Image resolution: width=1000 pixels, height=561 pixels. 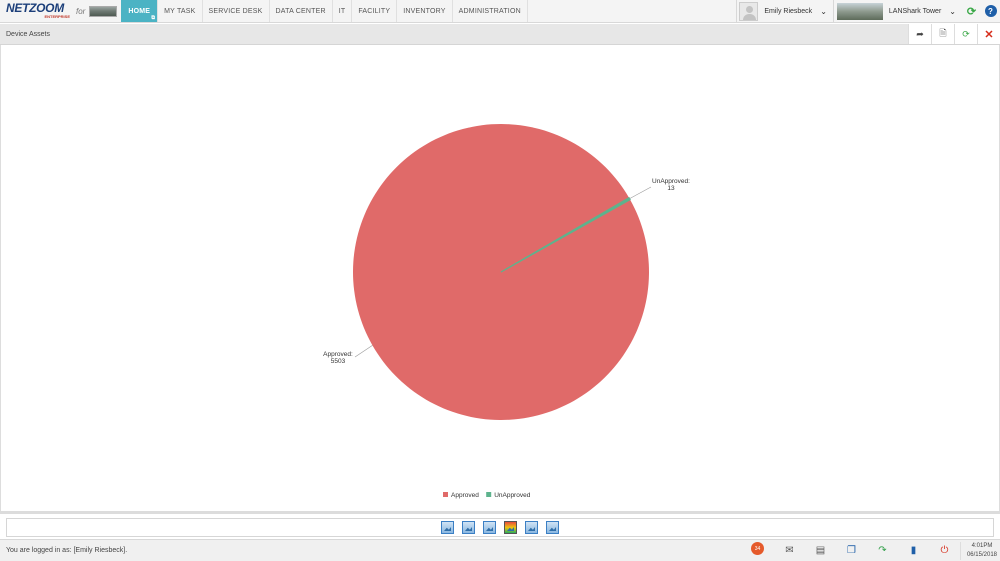 I want to click on nav-item-facility: FACILITY, so click(x=375, y=11).